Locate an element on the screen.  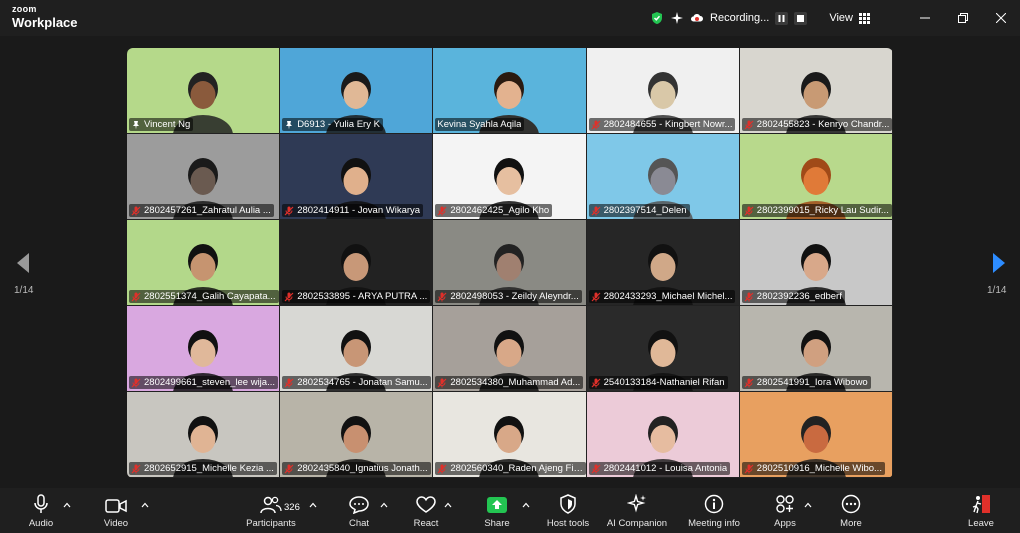
shield-check-icon is located at coordinates (657, 18).